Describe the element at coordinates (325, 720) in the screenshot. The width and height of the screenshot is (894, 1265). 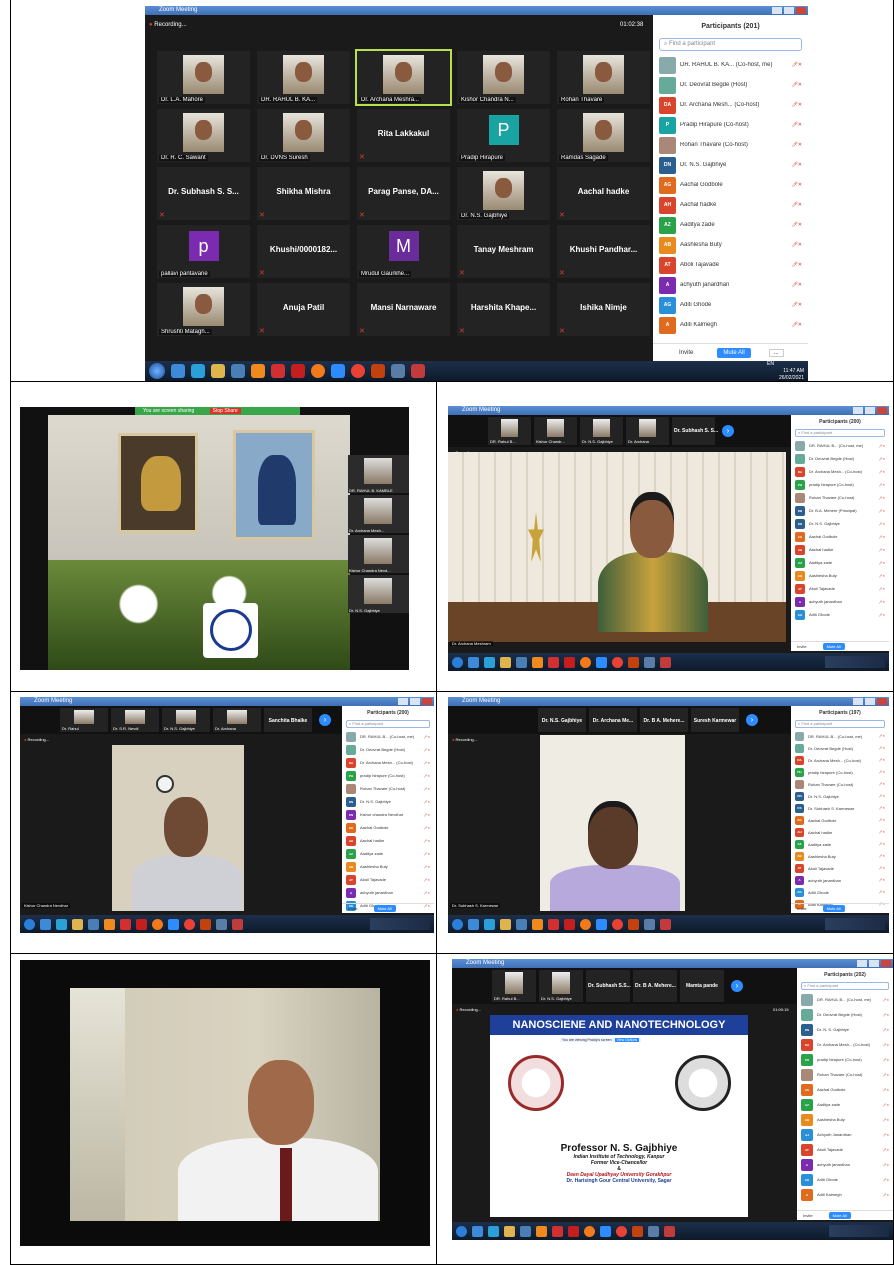
I see `next-page-button: ›` at that location.